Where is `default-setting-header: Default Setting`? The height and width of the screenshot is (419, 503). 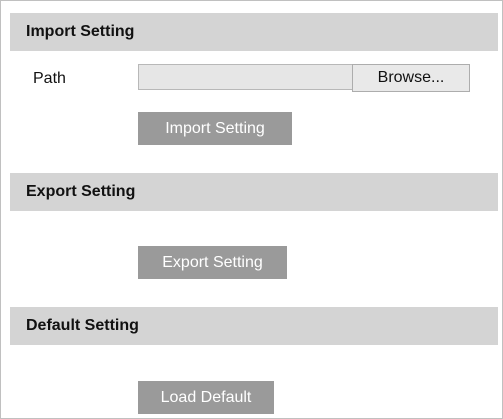 default-setting-header: Default Setting is located at coordinates (254, 326).